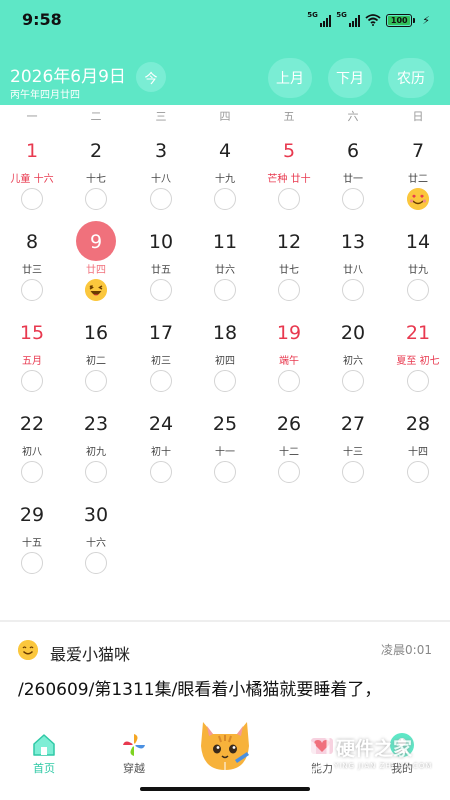 The image size is (450, 800). I want to click on calendar-day: 22 初八, so click(32, 433).